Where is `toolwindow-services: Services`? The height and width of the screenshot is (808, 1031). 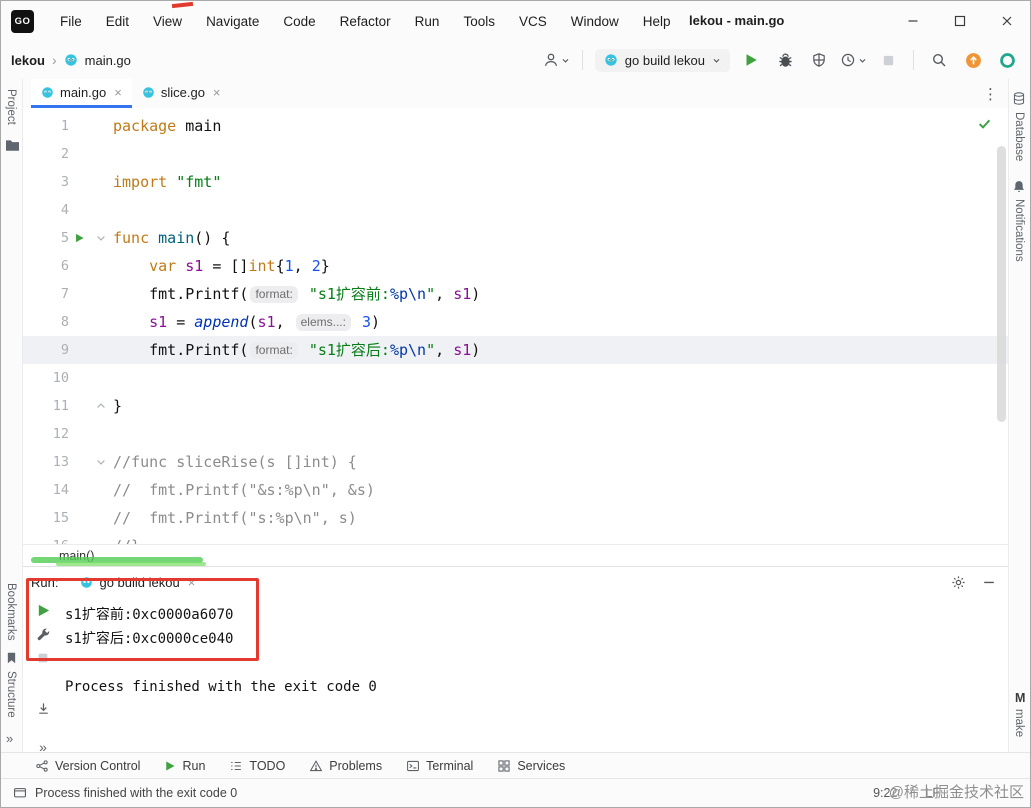 toolwindow-services: Services is located at coordinates (531, 766).